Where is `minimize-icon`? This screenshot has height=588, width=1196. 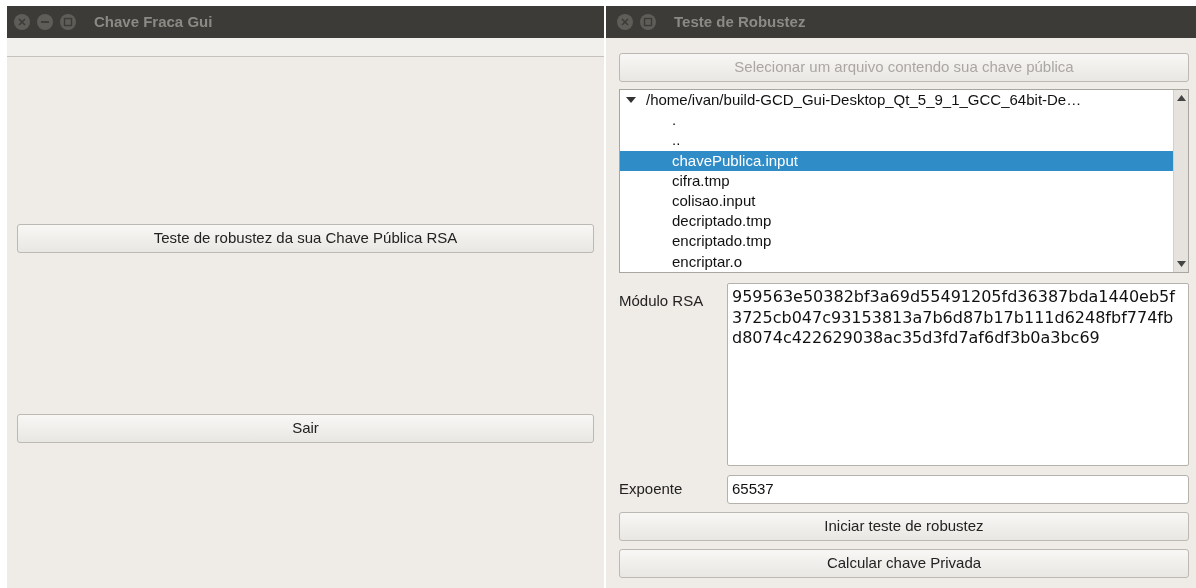 minimize-icon is located at coordinates (45, 22).